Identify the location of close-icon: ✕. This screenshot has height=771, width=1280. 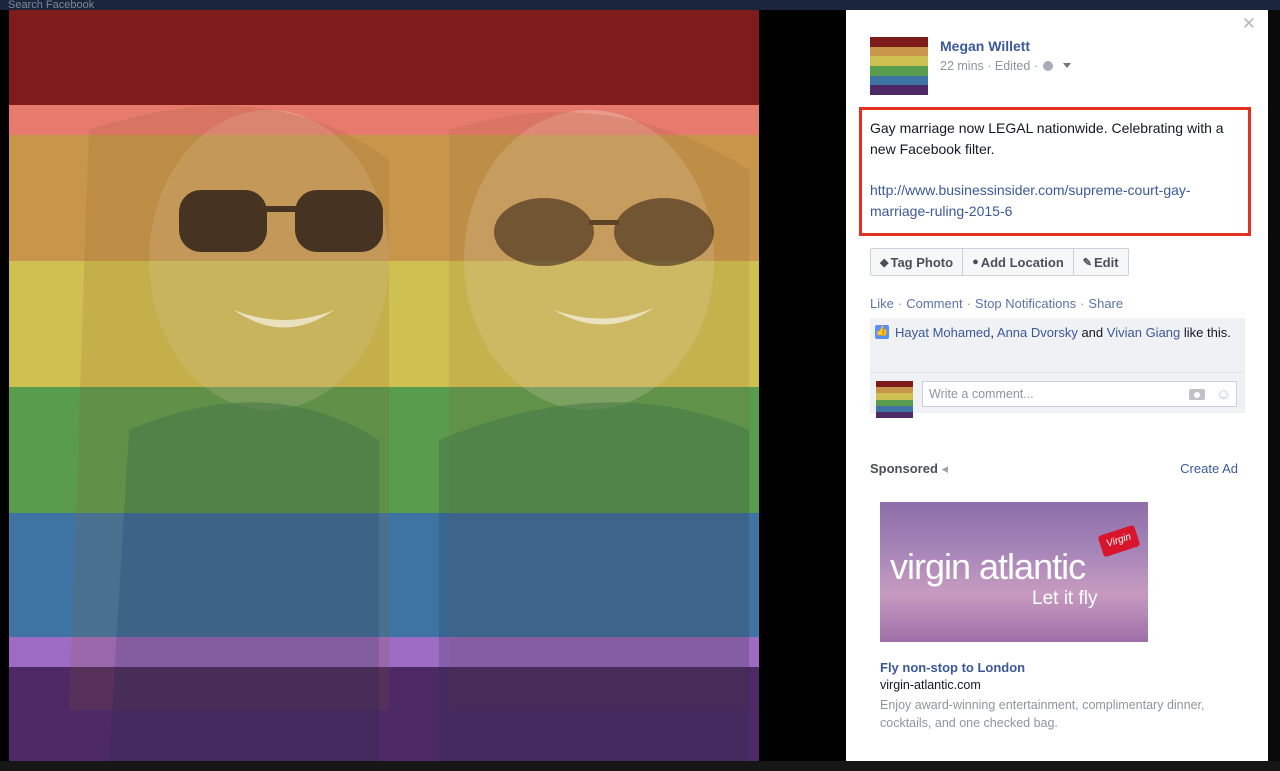
(1249, 24).